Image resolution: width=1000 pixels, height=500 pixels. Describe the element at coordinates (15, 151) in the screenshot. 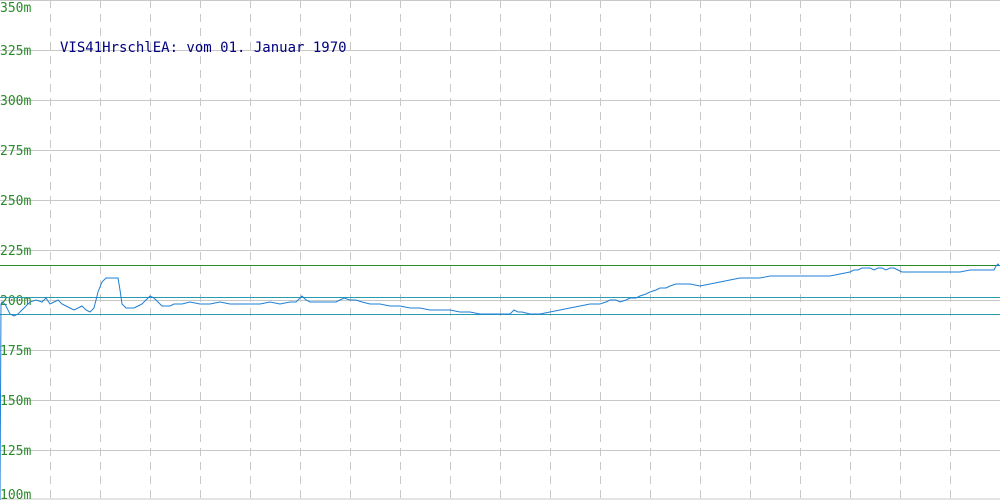

I see `y-tick-label: 275m` at that location.